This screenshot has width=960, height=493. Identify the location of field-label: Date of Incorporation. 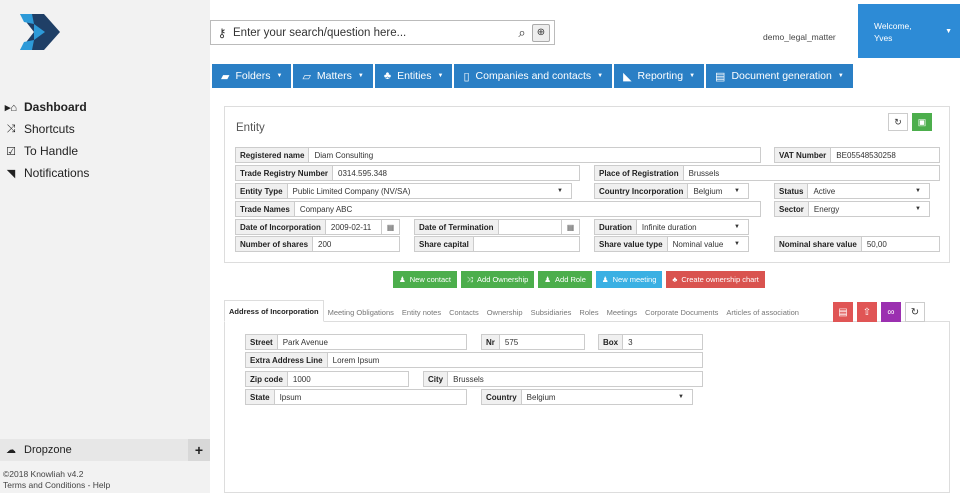
(281, 227).